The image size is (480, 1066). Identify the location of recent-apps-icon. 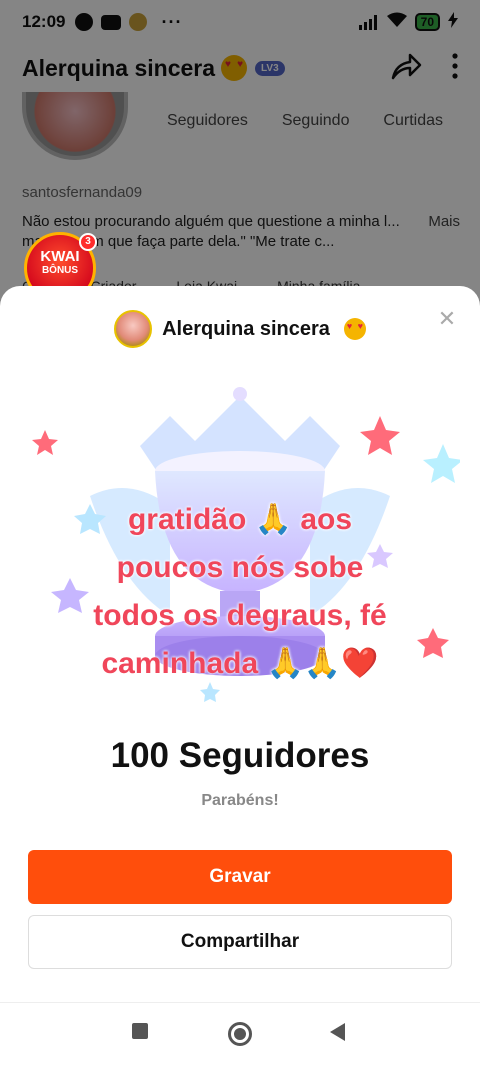
(140, 1031).